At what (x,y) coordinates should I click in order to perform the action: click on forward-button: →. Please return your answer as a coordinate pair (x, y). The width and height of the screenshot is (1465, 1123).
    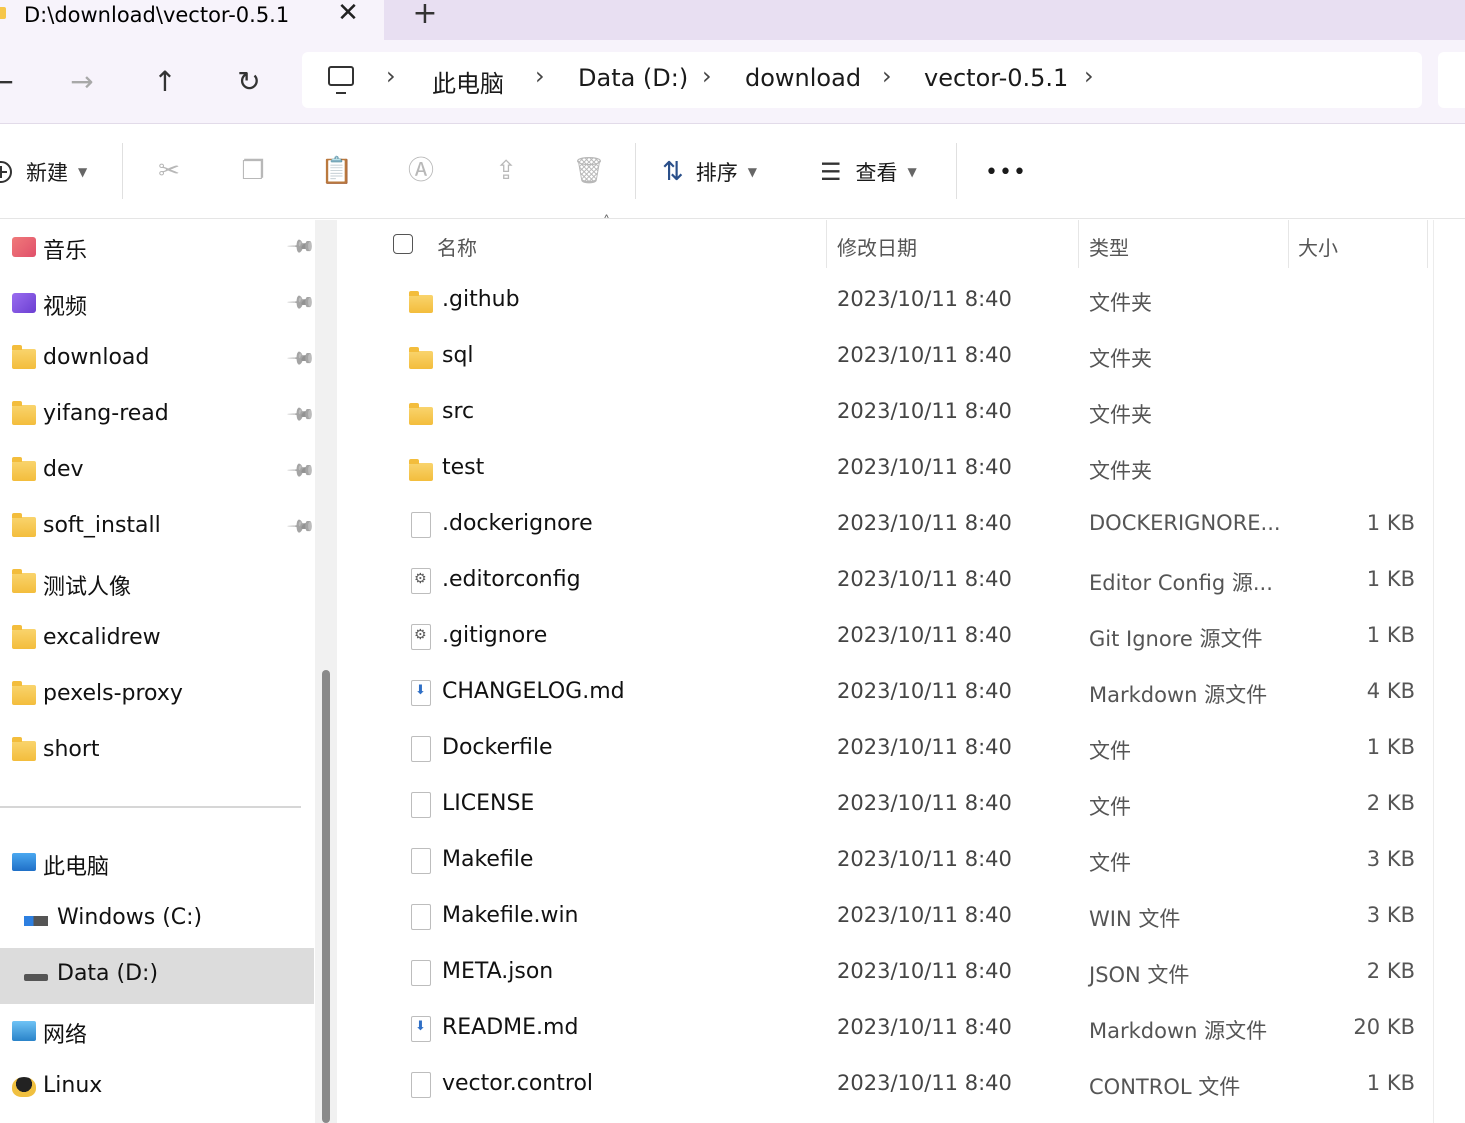
    Looking at the image, I should click on (82, 82).